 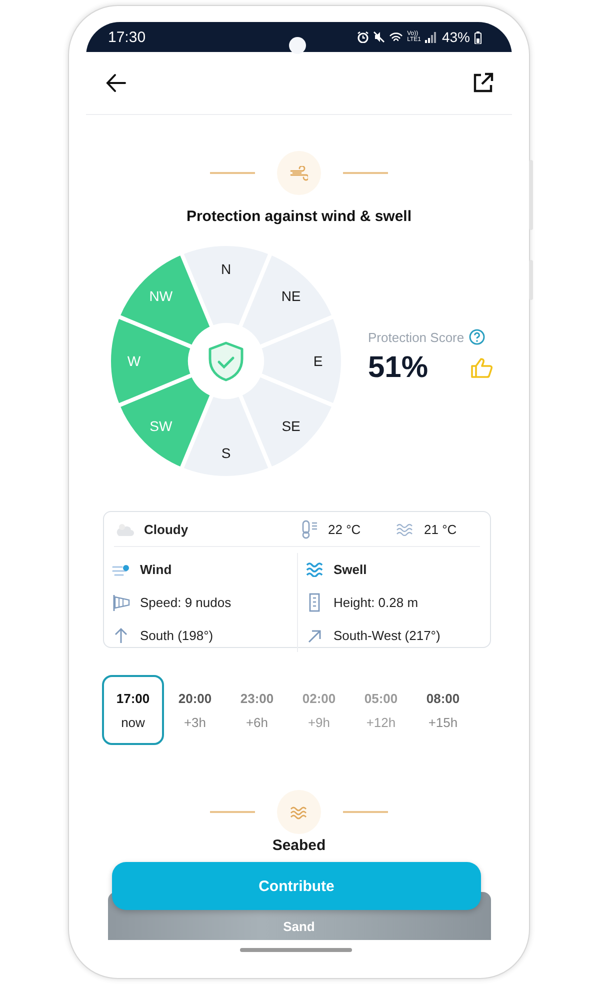 I want to click on section-title: Protection against wind & swell, so click(x=299, y=216).